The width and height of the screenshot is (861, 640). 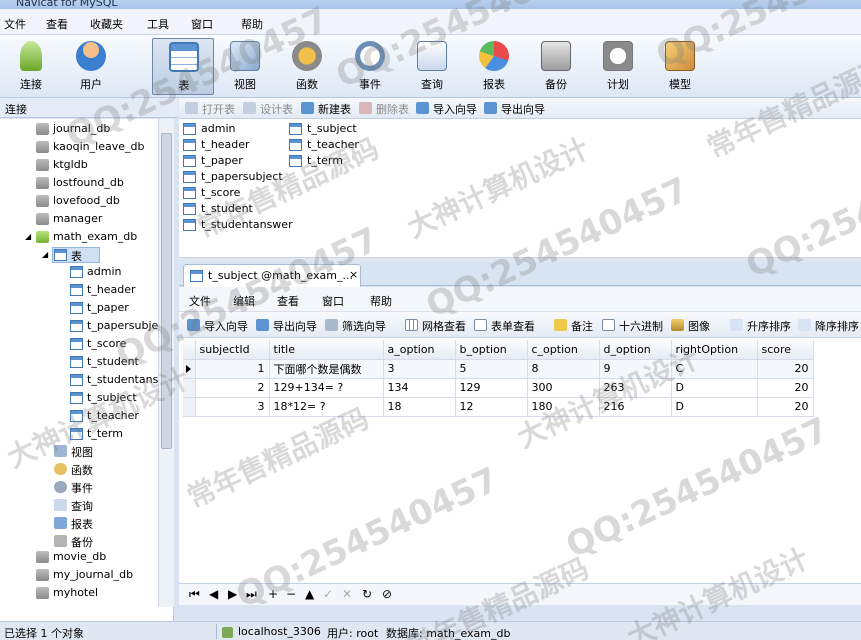 What do you see at coordinates (563, 369) in the screenshot?
I see `table-cell: 8` at bounding box center [563, 369].